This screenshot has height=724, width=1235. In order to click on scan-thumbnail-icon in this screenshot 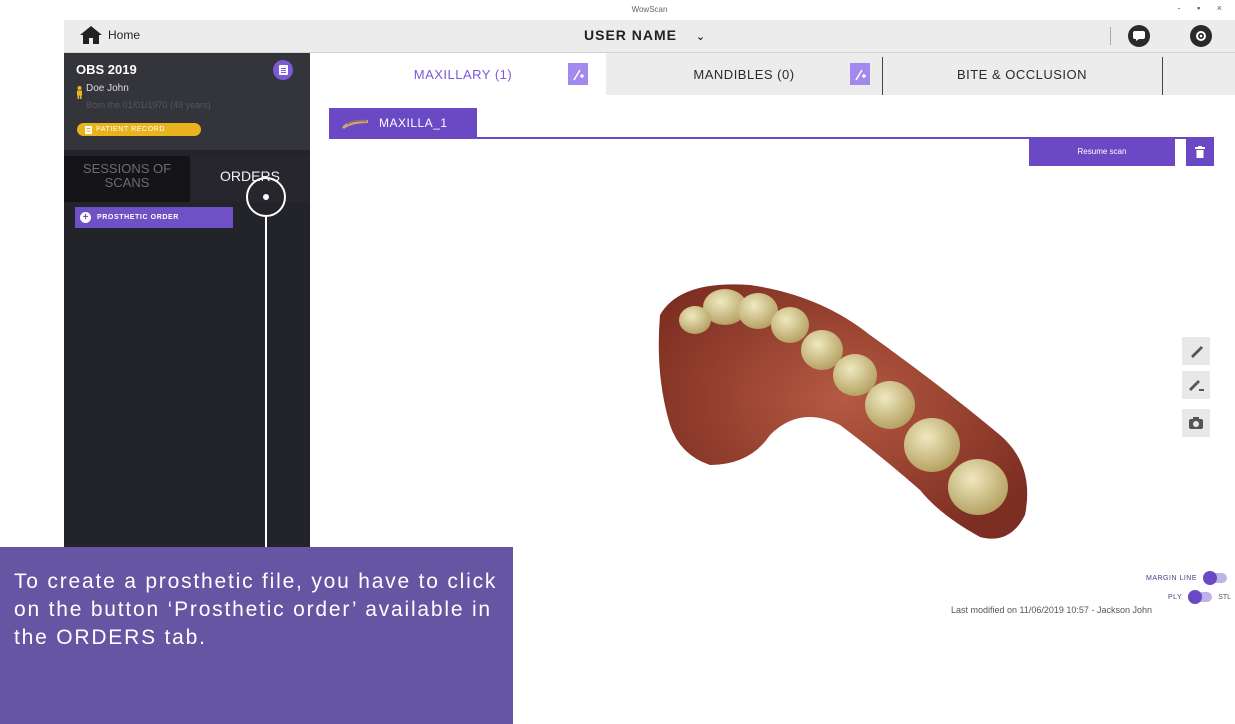, I will do `click(355, 124)`.